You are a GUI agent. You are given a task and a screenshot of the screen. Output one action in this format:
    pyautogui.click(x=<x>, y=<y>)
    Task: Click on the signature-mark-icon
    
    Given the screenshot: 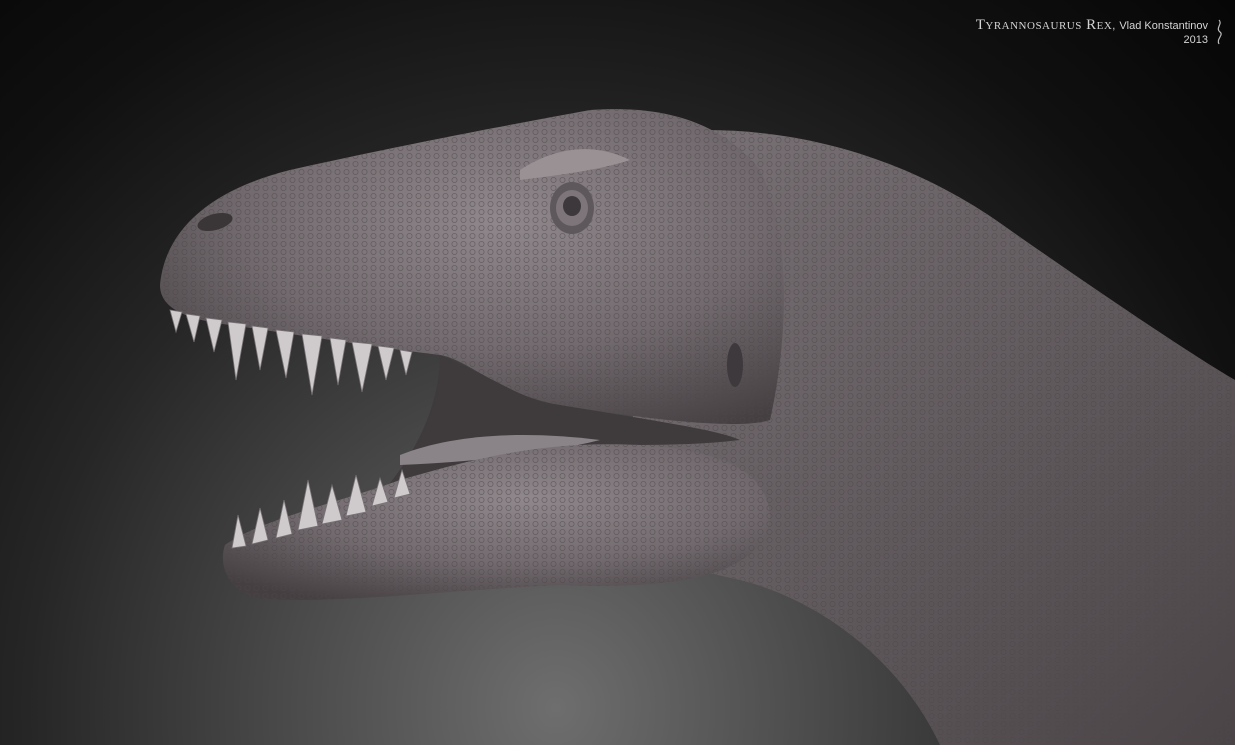 What is the action you would take?
    pyautogui.click(x=1219, y=32)
    